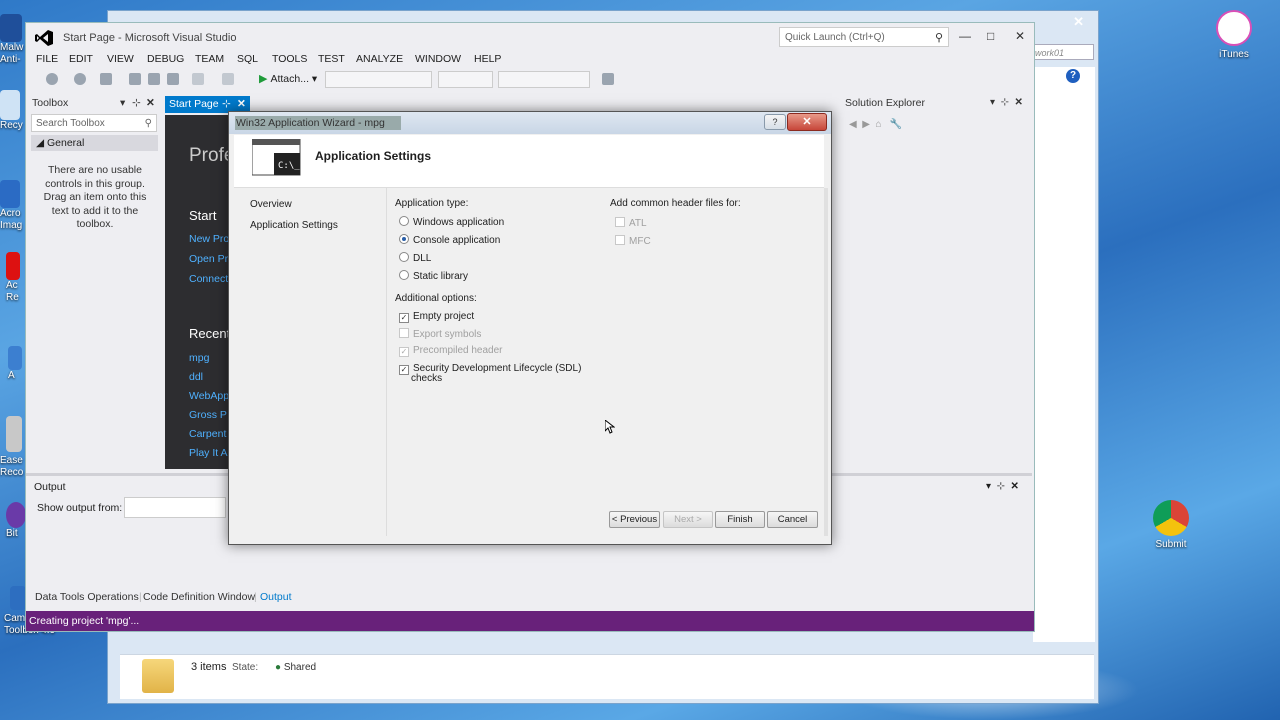  I want to click on previous-button: < Previous, so click(634, 519).